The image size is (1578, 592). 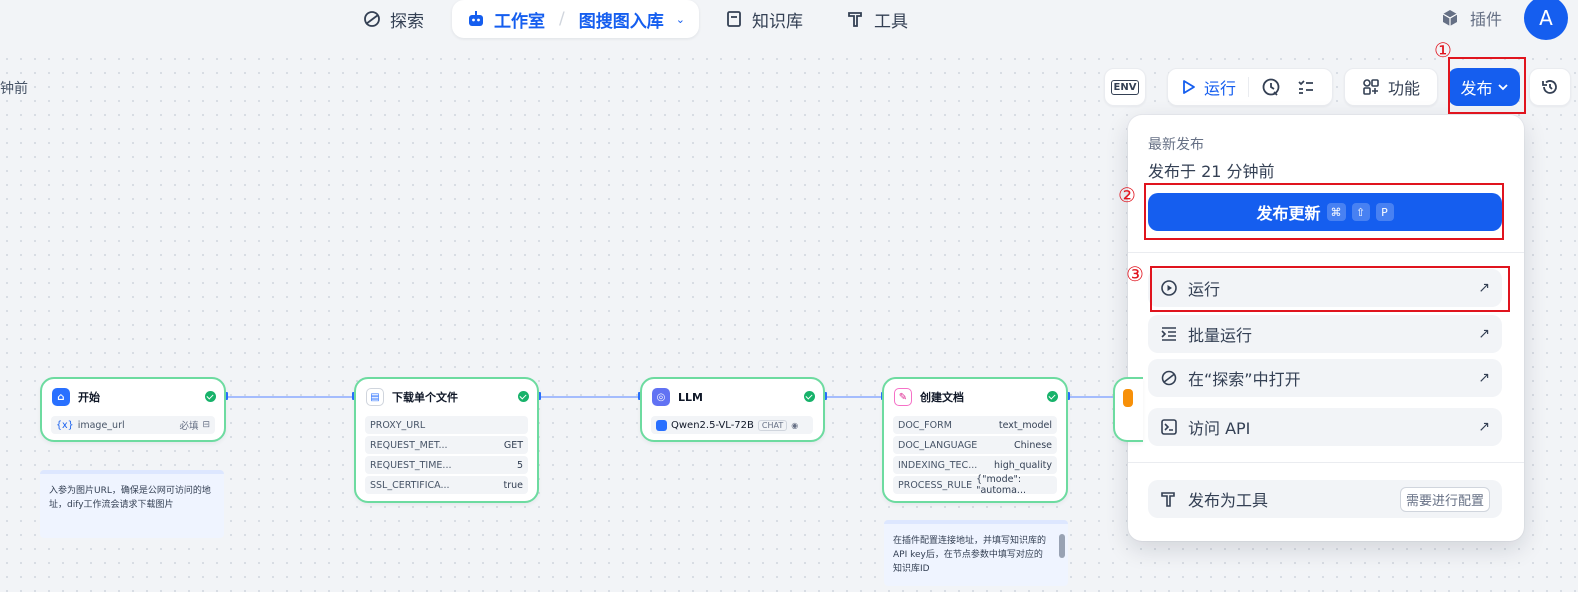 I want to click on run-history-icon, so click(x=1271, y=87).